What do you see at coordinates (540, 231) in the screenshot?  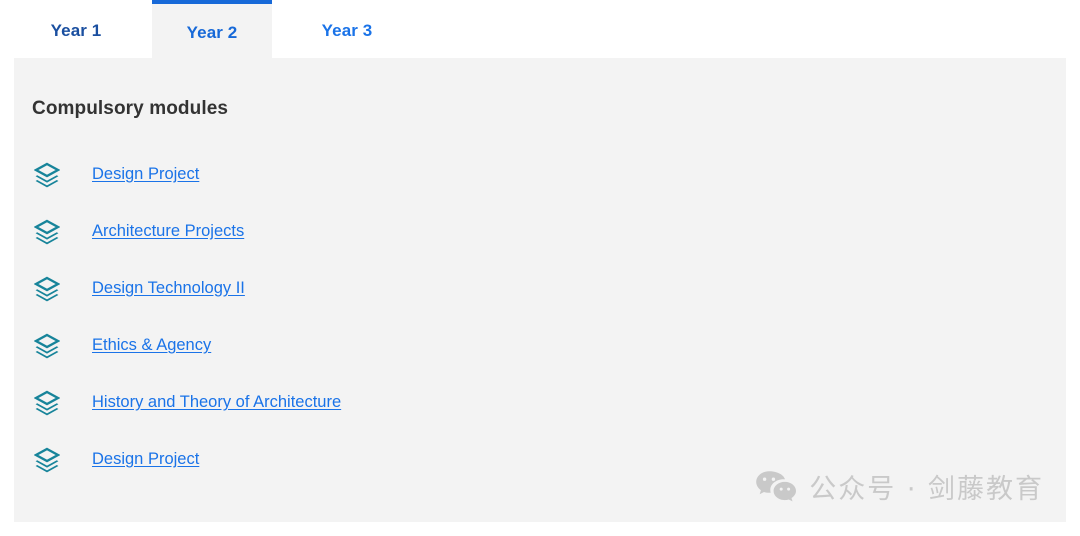 I see `list-item: Architecture Projects` at bounding box center [540, 231].